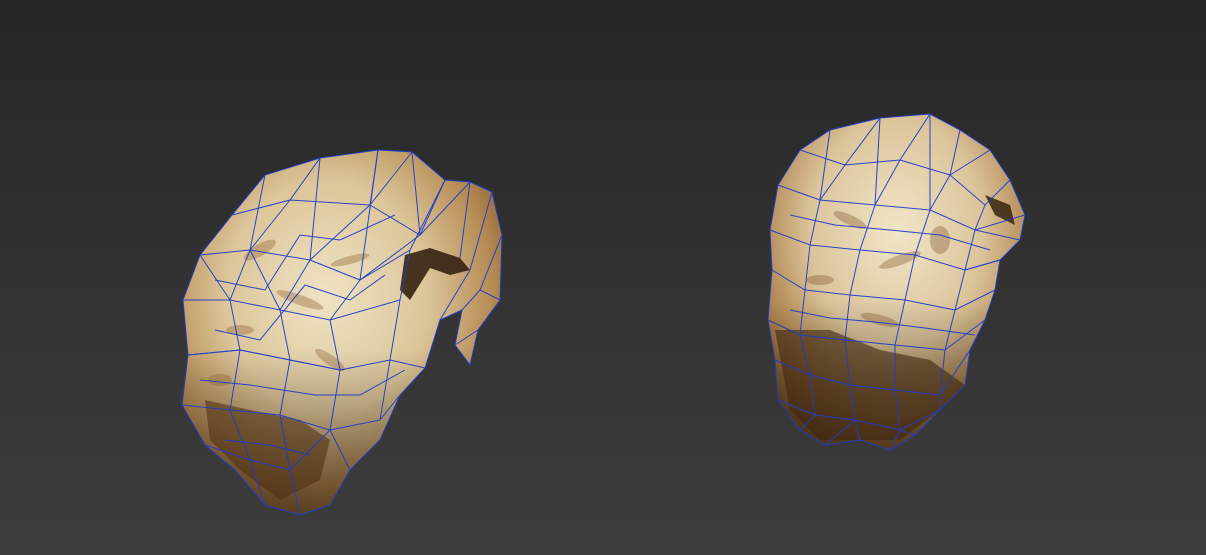 This screenshot has height=555, width=1206. Describe the element at coordinates (896, 282) in the screenshot. I see `skull-fragment-right` at that location.